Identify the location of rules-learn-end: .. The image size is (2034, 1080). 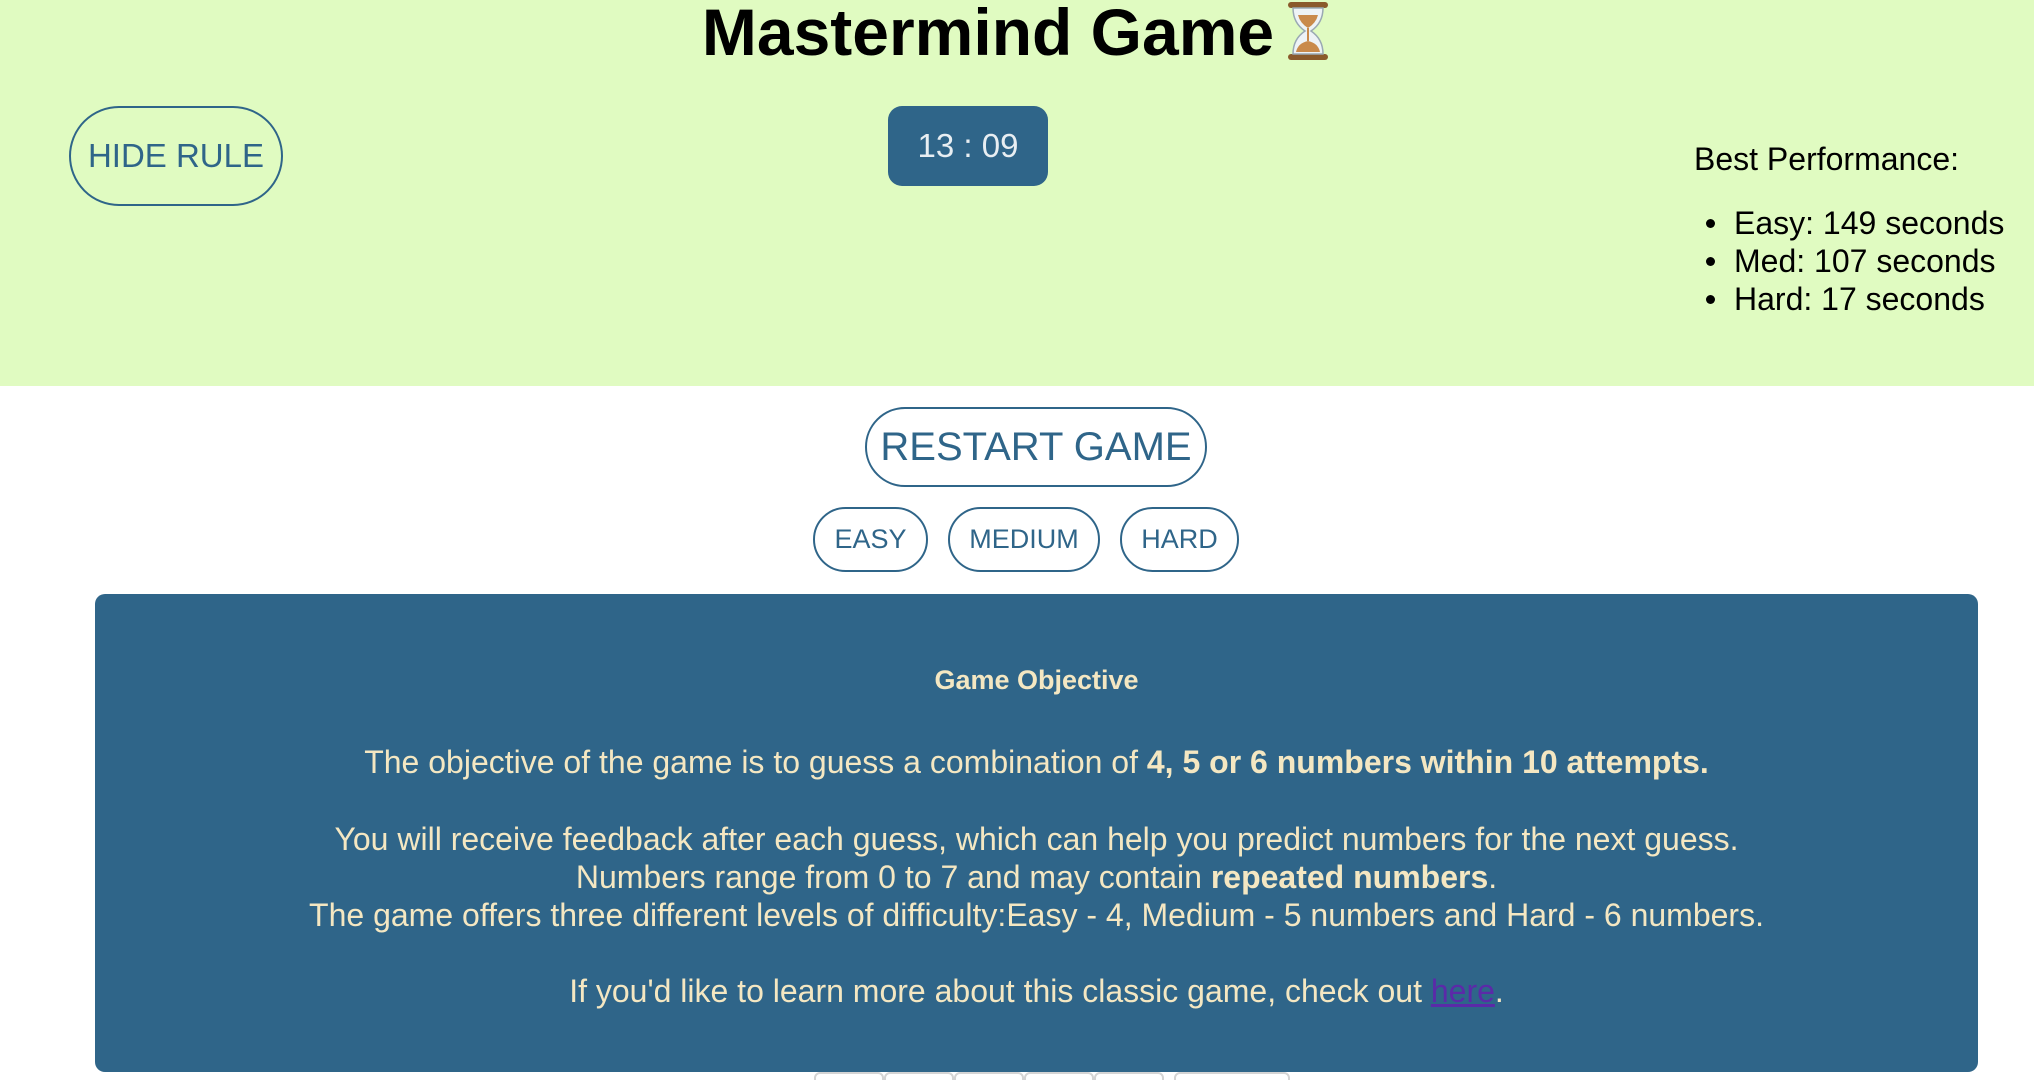
(1499, 991).